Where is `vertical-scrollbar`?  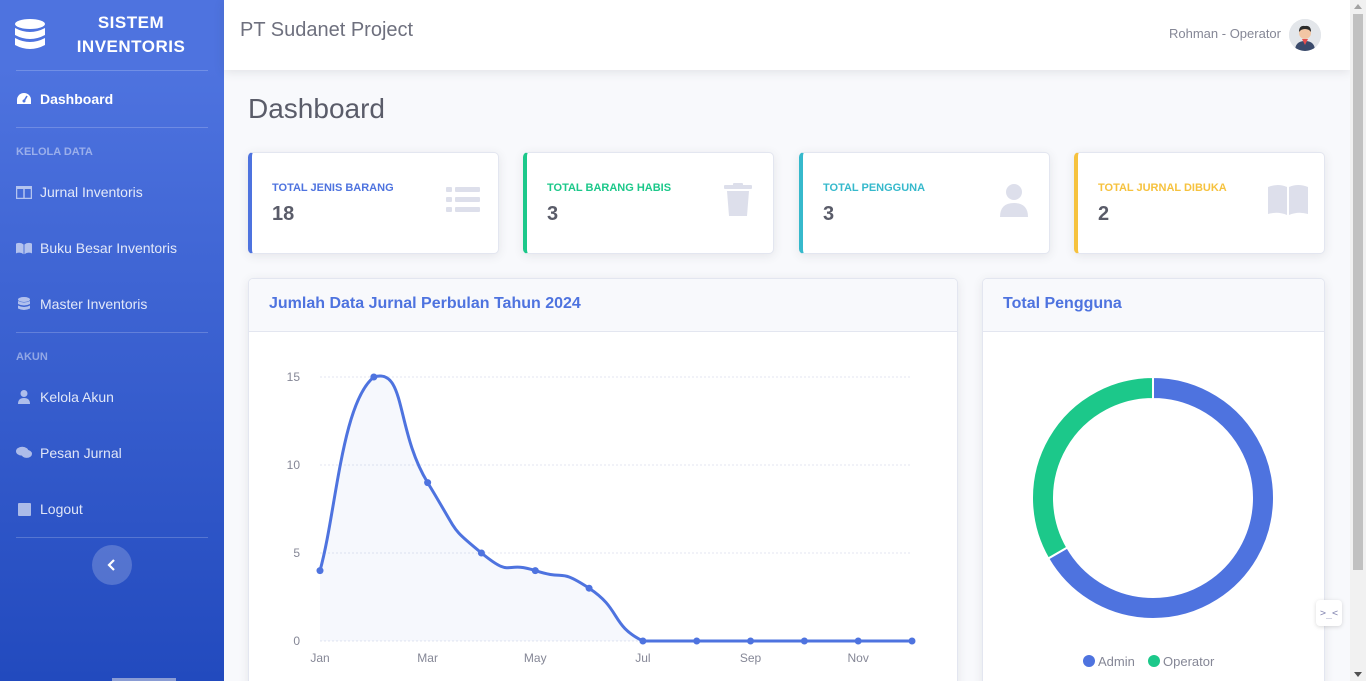 vertical-scrollbar is located at coordinates (1358, 340).